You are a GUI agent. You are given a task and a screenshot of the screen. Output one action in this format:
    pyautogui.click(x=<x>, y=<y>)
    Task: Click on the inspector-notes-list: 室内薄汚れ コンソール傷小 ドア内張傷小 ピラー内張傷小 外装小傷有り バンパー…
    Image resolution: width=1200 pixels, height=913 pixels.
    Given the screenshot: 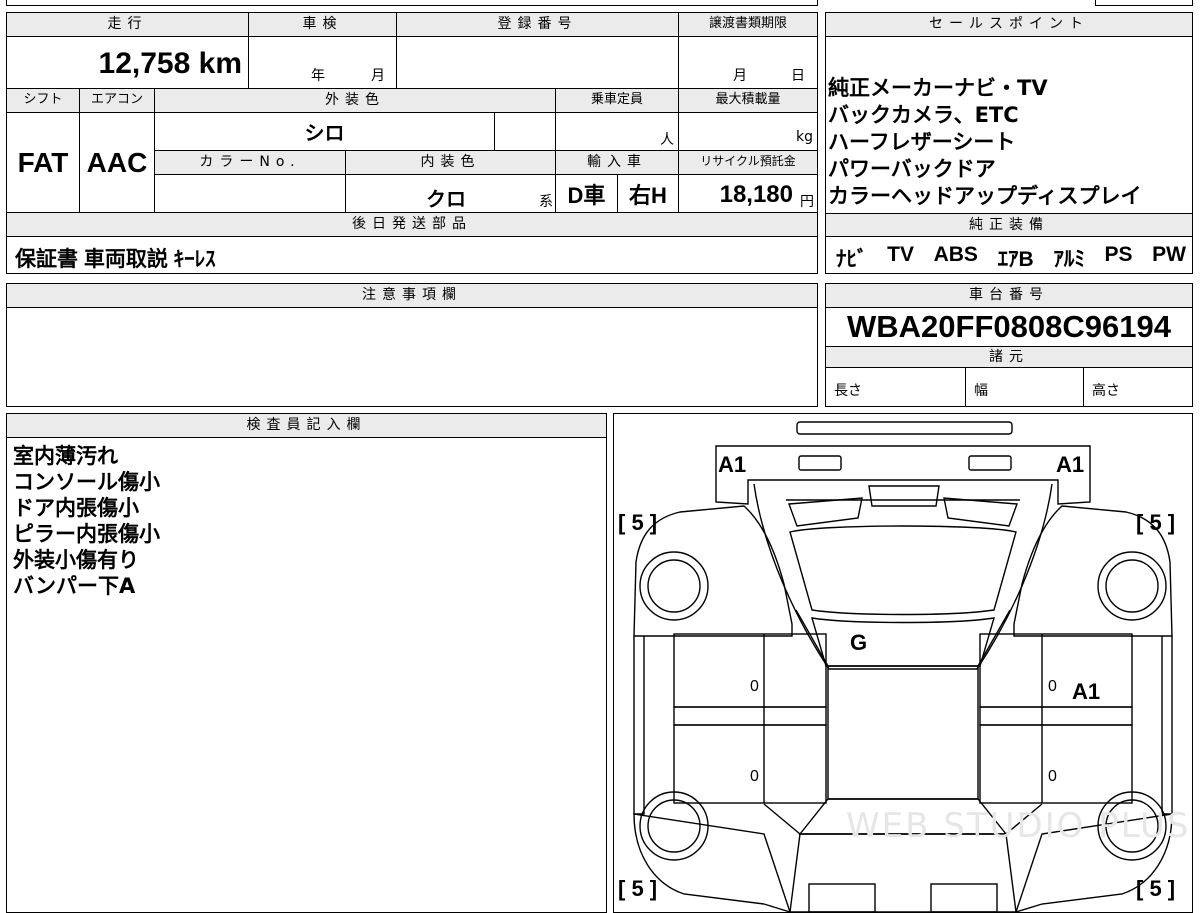 What is the action you would take?
    pyautogui.click(x=86, y=521)
    